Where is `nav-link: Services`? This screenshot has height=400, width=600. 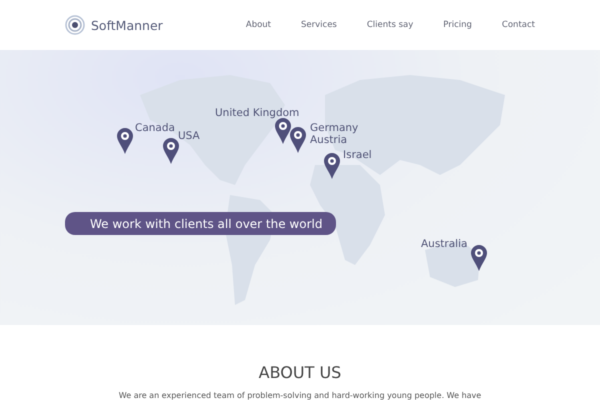 nav-link: Services is located at coordinates (319, 25).